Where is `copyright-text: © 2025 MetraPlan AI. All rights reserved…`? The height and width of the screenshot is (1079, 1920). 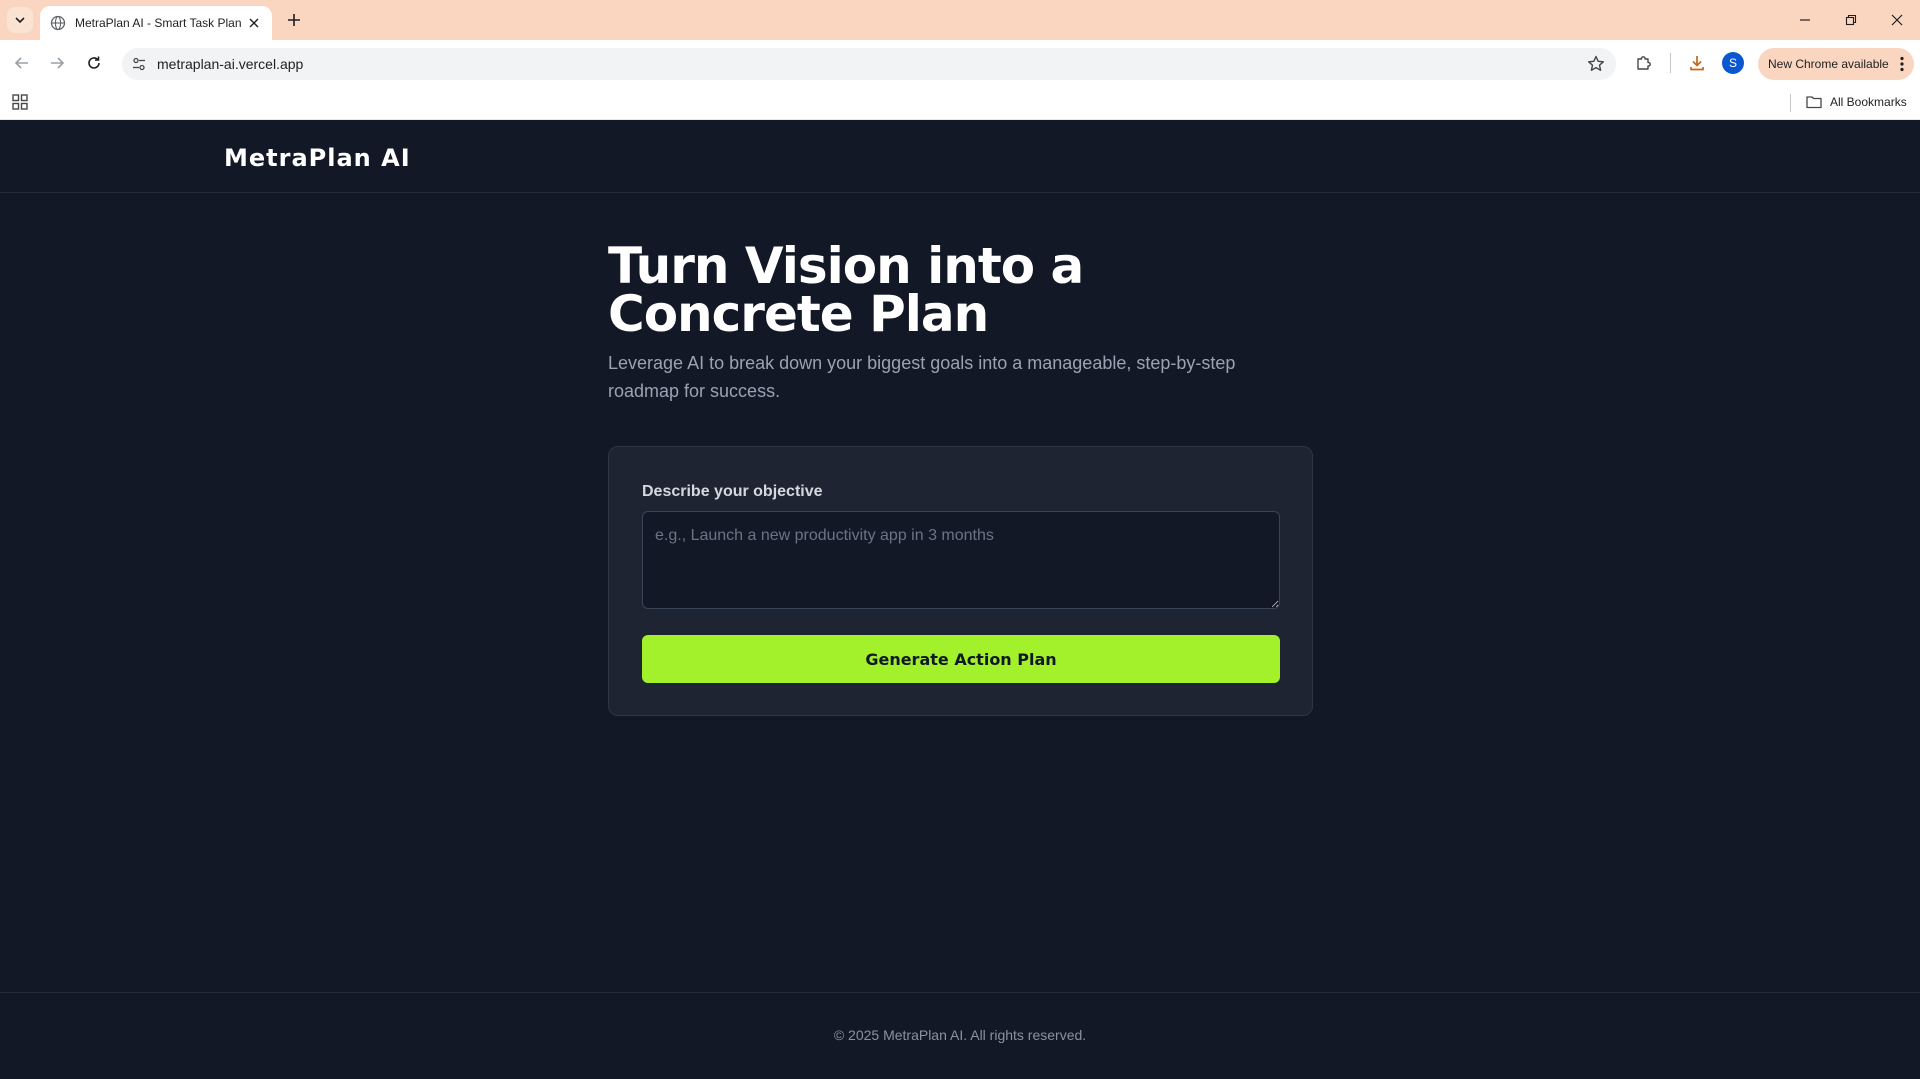 copyright-text: © 2025 MetraPlan AI. All rights reserved… is located at coordinates (960, 1035).